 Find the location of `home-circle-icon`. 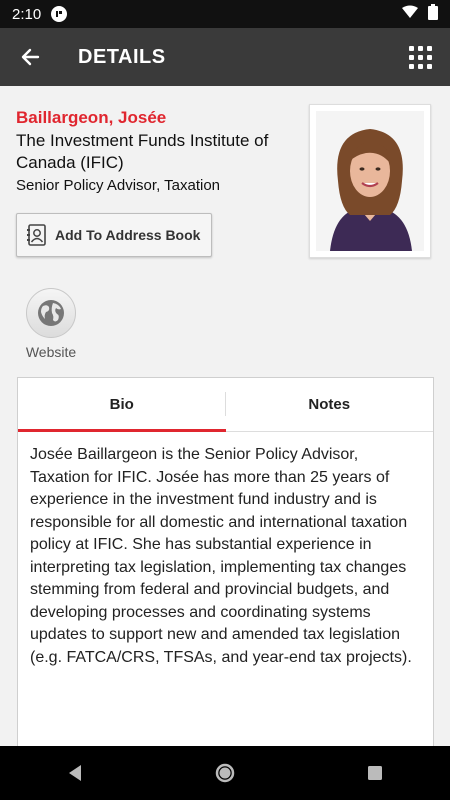

home-circle-icon is located at coordinates (225, 773).